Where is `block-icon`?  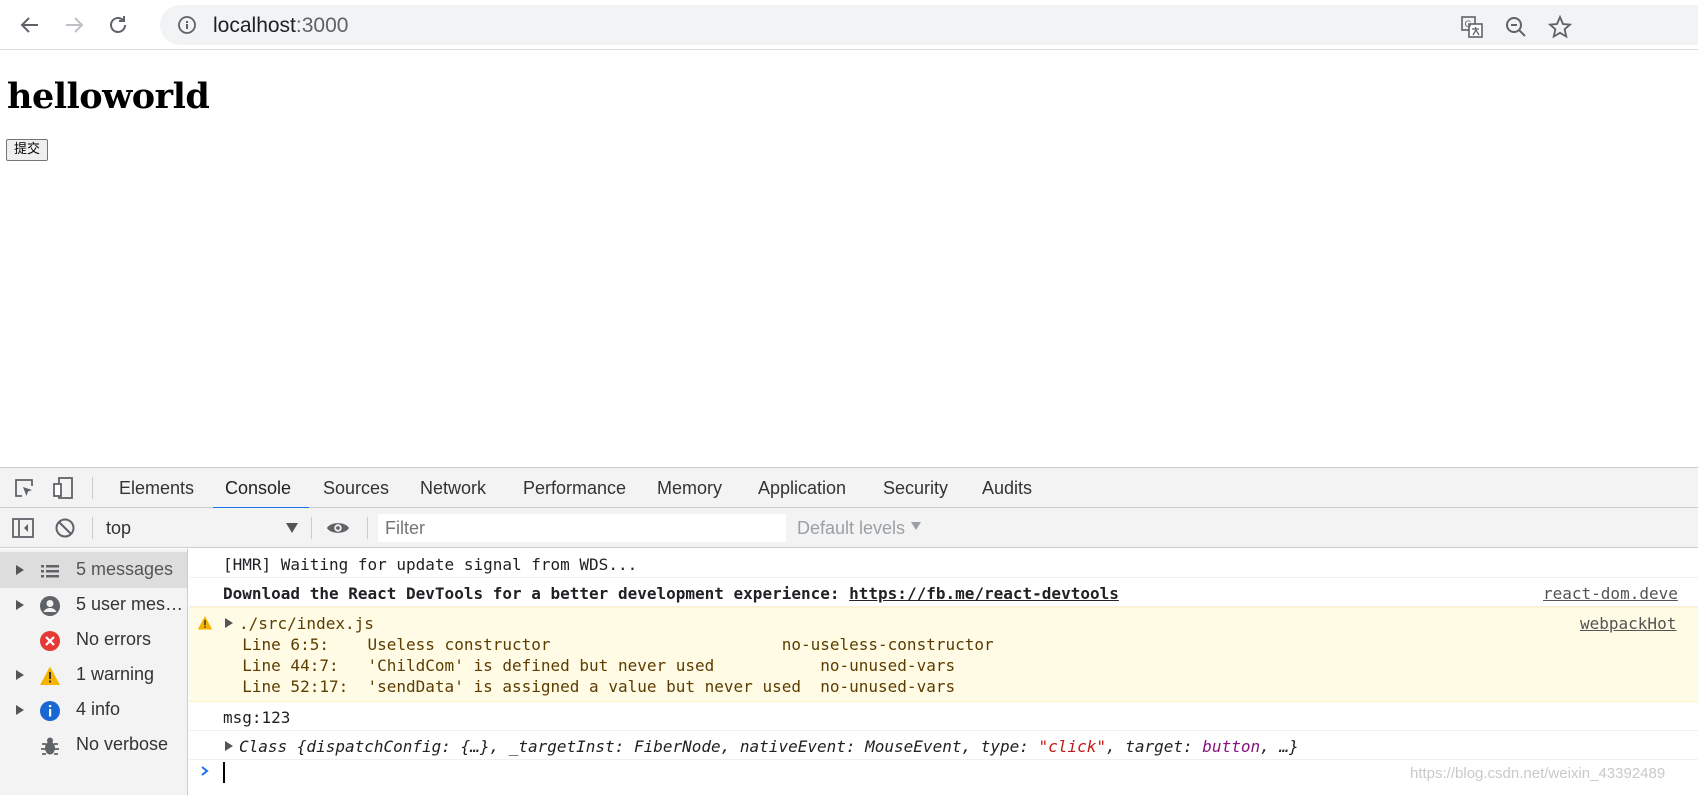
block-icon is located at coordinates (65, 528).